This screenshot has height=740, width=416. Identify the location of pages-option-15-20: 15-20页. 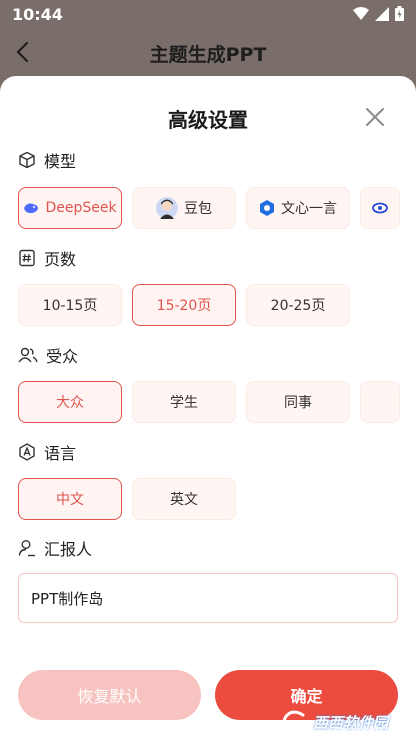
(184, 305).